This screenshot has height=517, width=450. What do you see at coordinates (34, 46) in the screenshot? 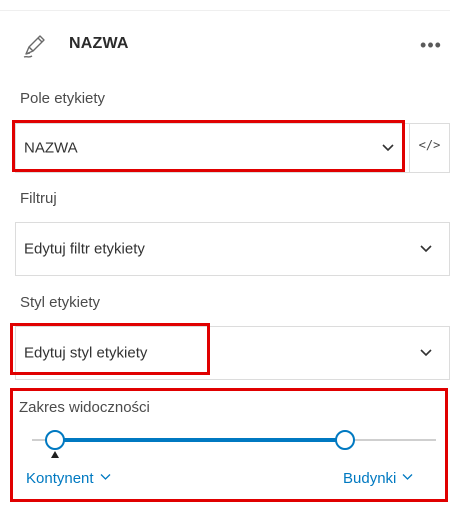
I see `edit-pen-icon` at bounding box center [34, 46].